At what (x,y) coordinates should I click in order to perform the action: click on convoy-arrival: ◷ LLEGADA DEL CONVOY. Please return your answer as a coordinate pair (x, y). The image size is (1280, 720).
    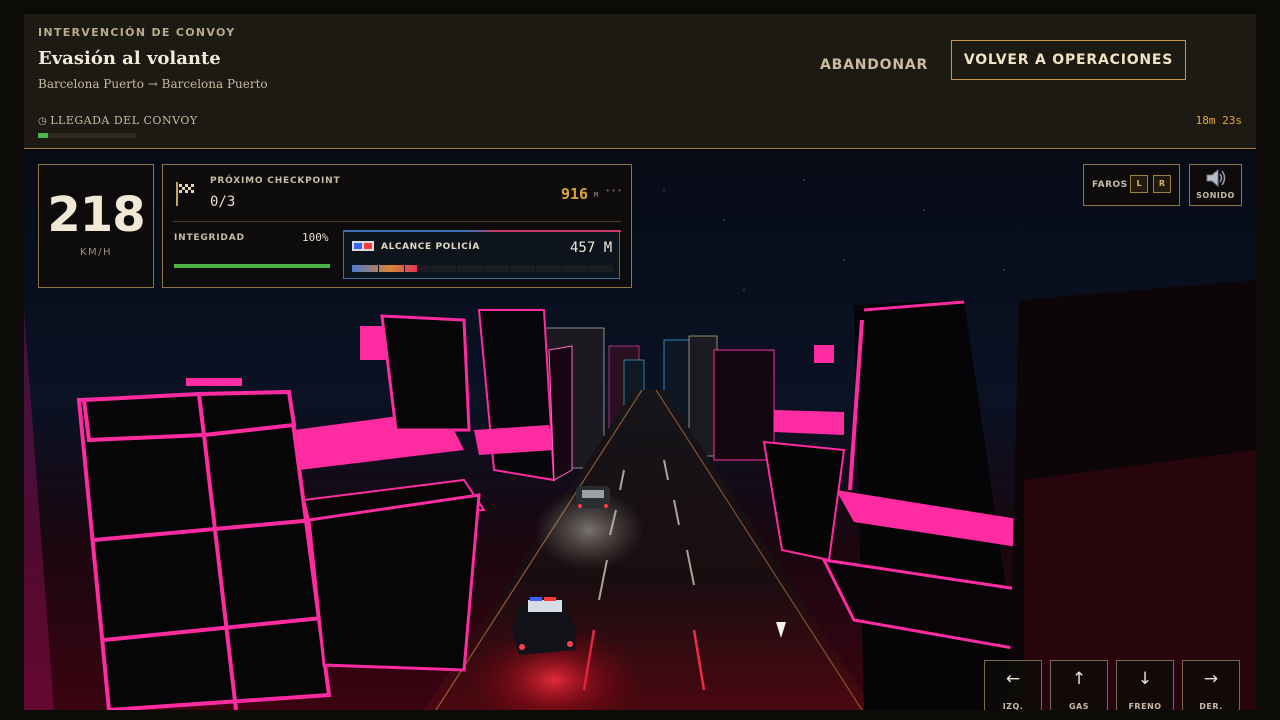
    Looking at the image, I should click on (118, 120).